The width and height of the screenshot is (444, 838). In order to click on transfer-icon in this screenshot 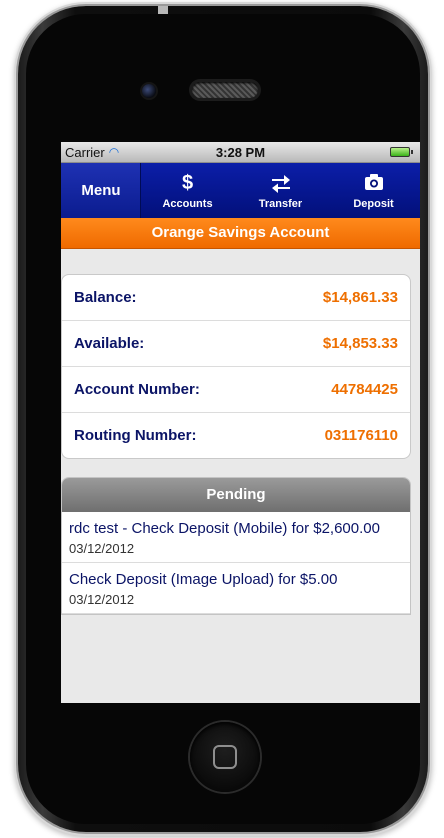, I will do `click(281, 184)`.